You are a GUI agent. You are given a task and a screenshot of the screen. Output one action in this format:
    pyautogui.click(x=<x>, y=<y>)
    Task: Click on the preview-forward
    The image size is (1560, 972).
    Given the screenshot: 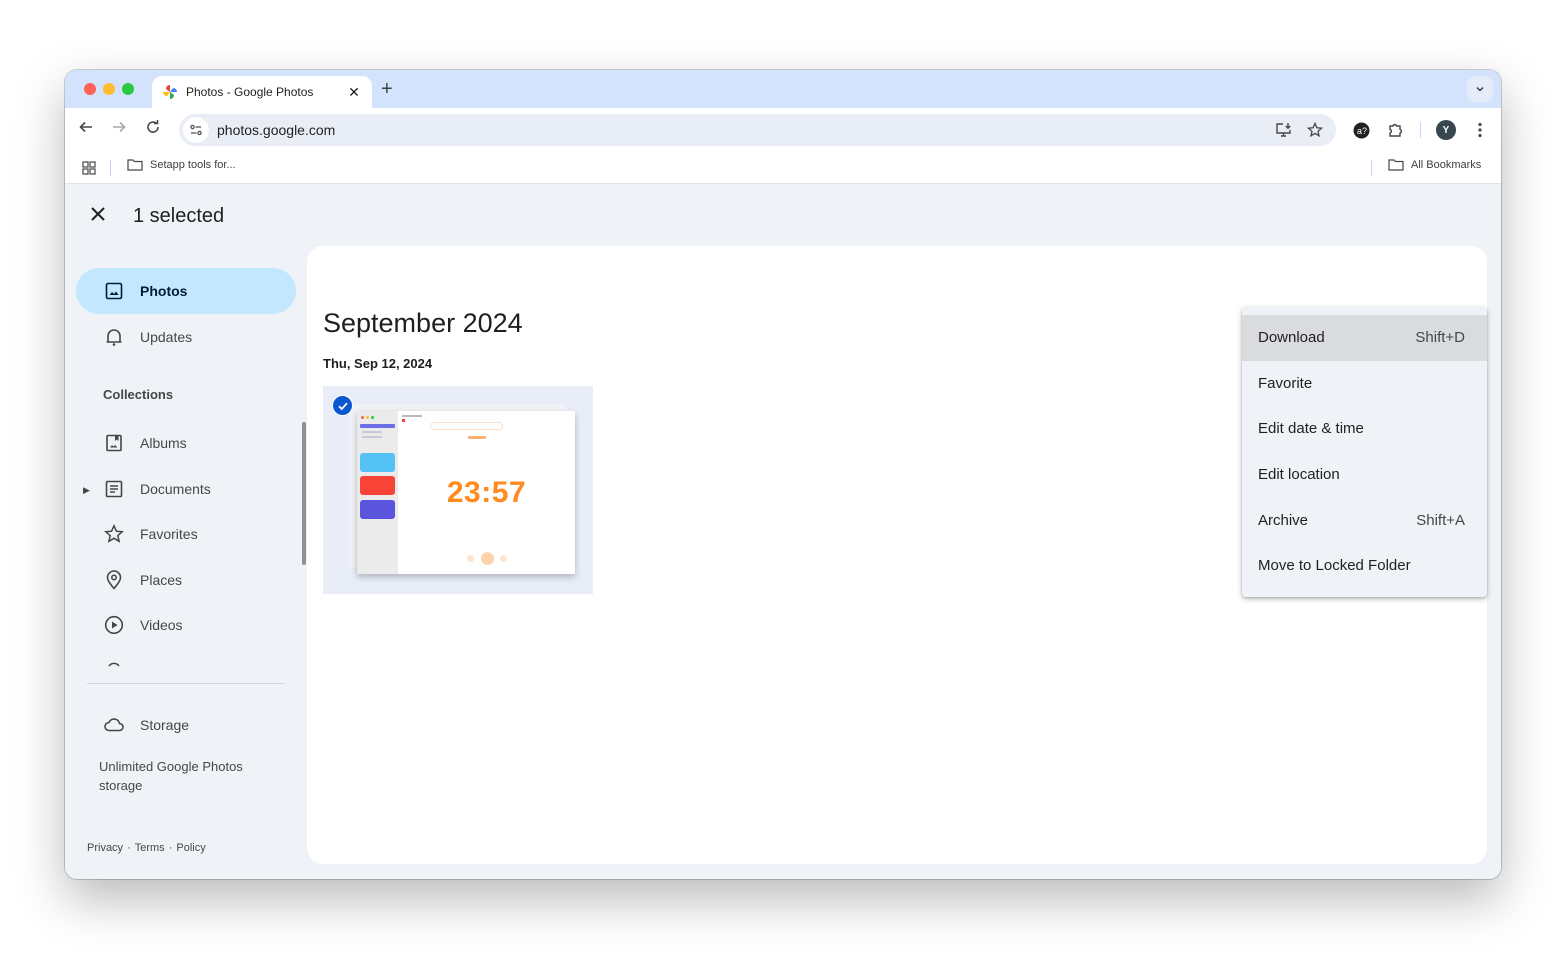 What is the action you would take?
    pyautogui.click(x=503, y=558)
    